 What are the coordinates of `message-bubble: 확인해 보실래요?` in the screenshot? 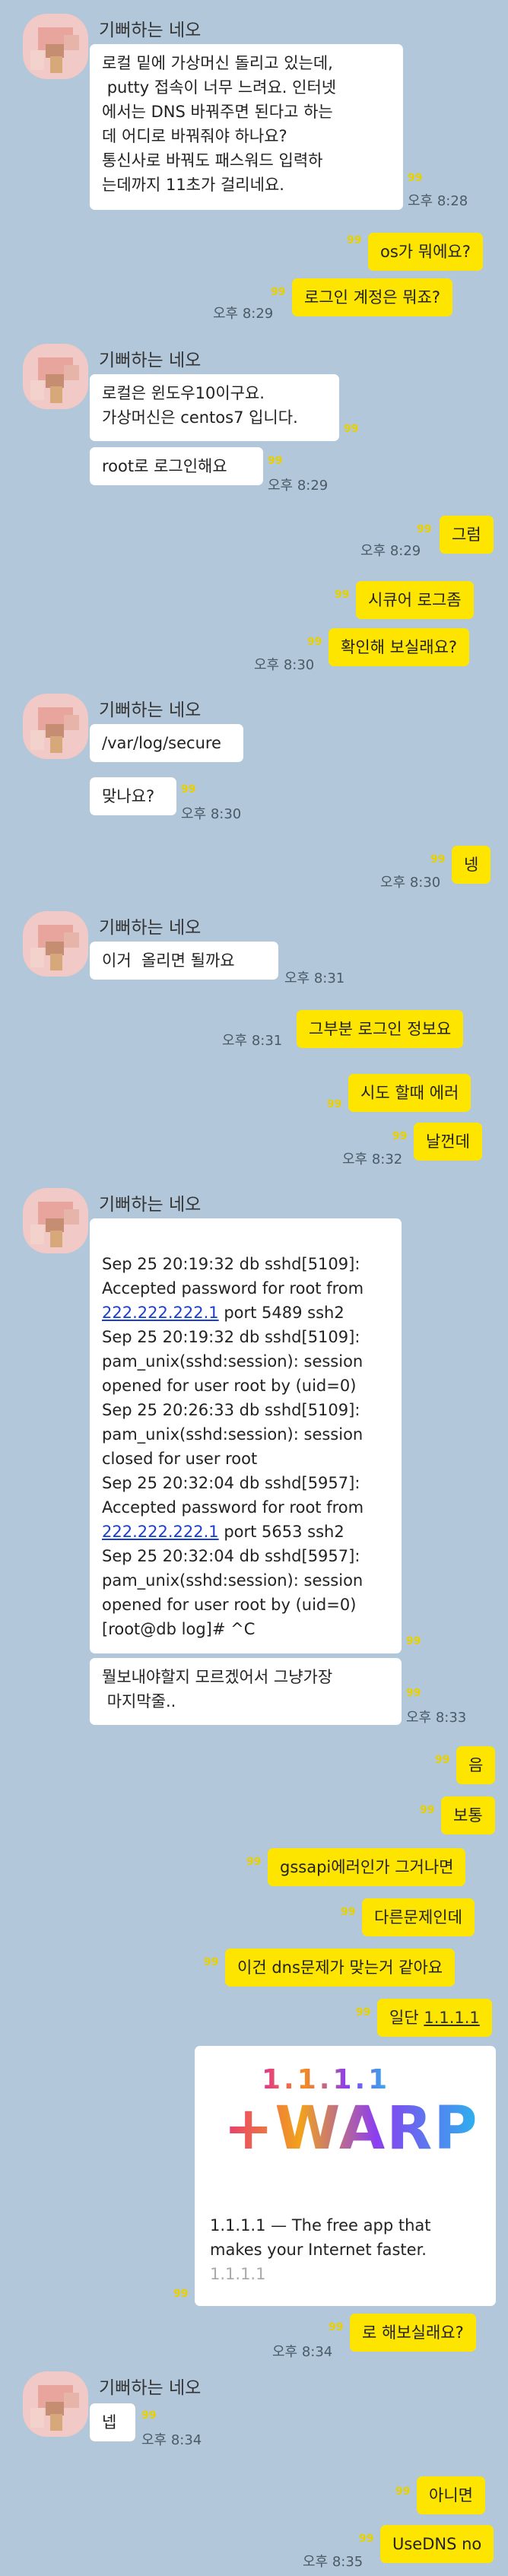 It's located at (400, 647).